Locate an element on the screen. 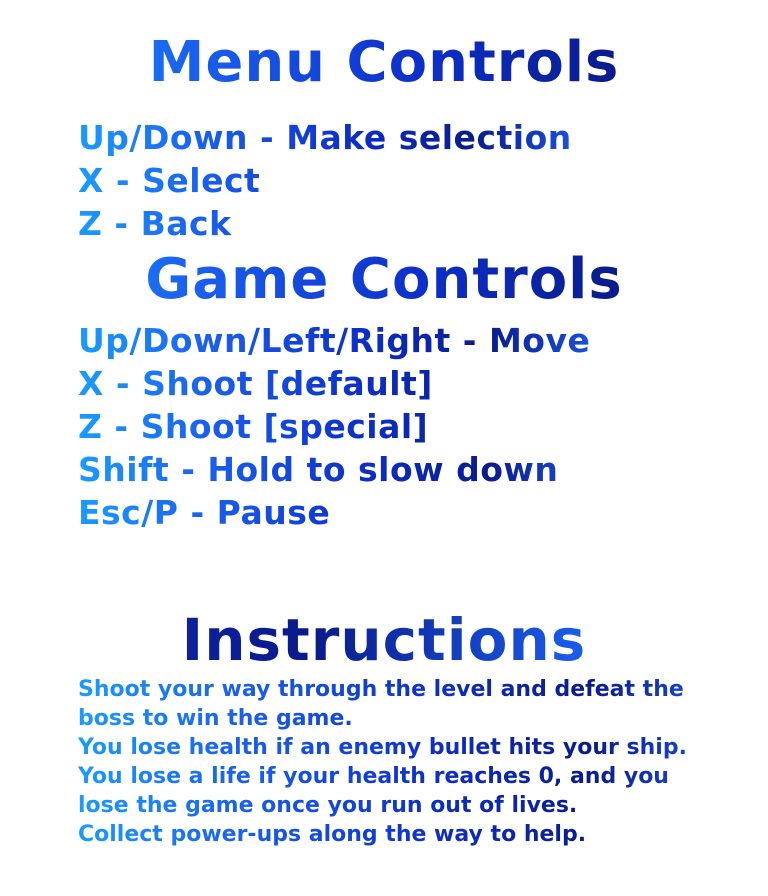 This screenshot has height=896, width=768. menu-controls-heading: Menu Controls is located at coordinates (384, 63).